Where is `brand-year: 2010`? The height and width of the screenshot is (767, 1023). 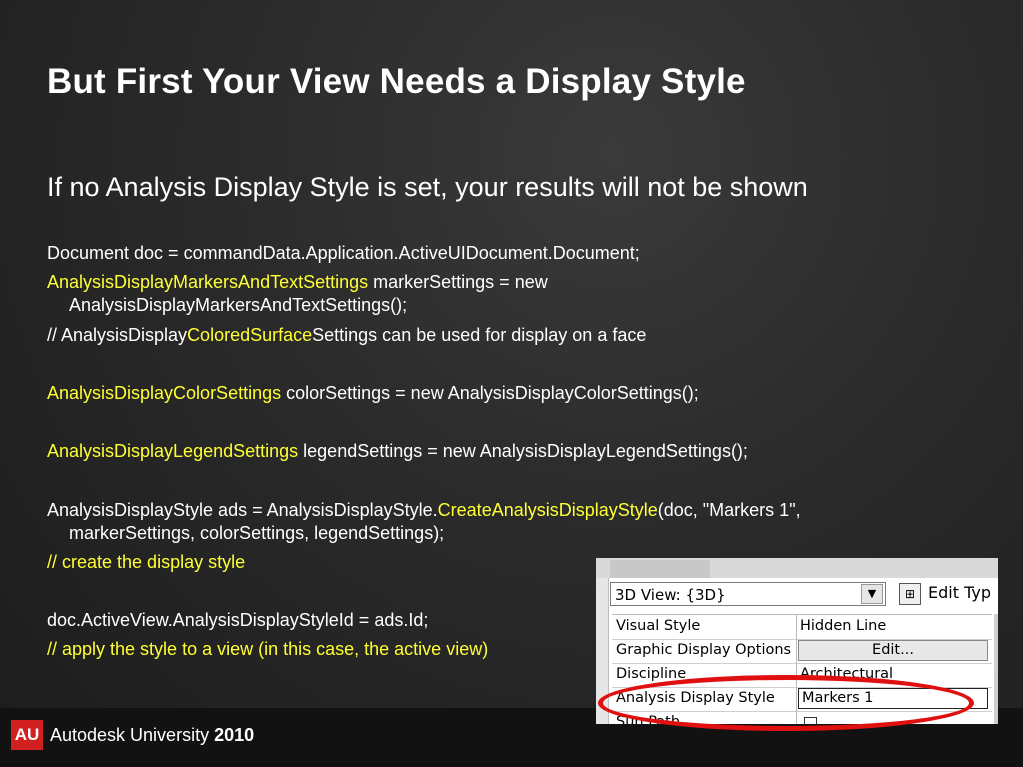 brand-year: 2010 is located at coordinates (234, 735).